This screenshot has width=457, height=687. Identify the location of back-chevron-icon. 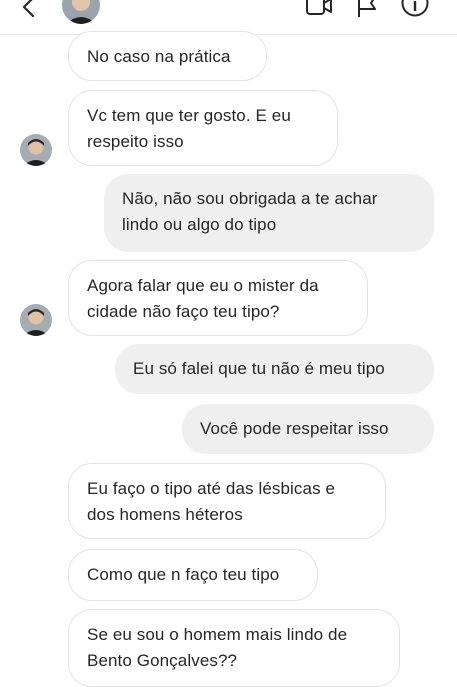
(29, 9).